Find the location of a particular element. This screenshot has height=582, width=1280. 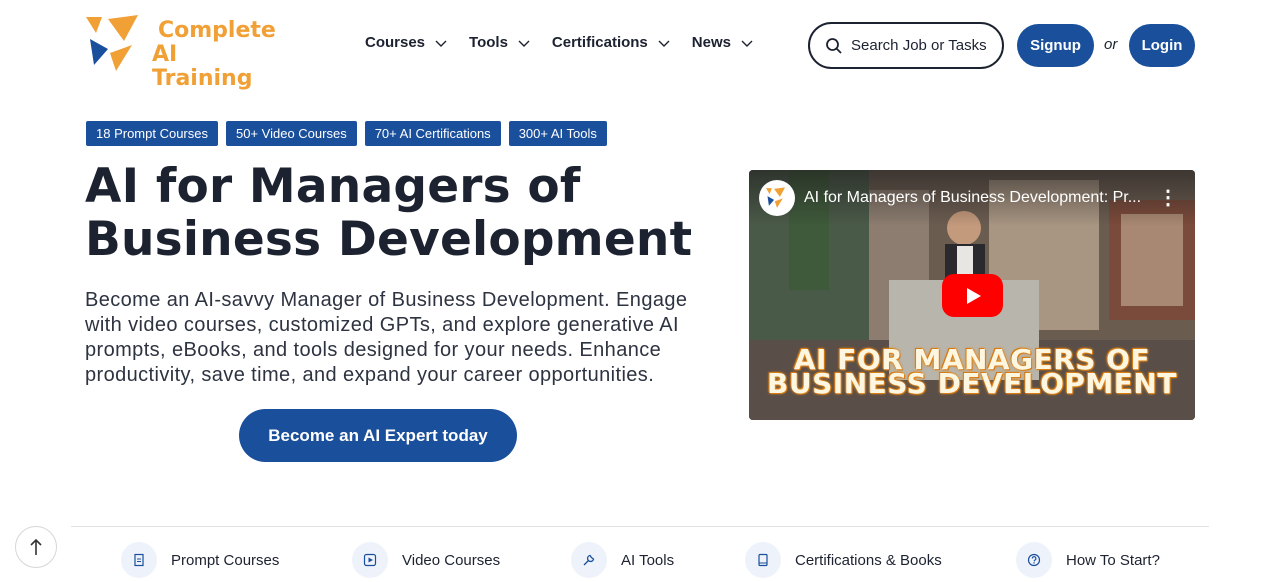

play-icon is located at coordinates (973, 295).